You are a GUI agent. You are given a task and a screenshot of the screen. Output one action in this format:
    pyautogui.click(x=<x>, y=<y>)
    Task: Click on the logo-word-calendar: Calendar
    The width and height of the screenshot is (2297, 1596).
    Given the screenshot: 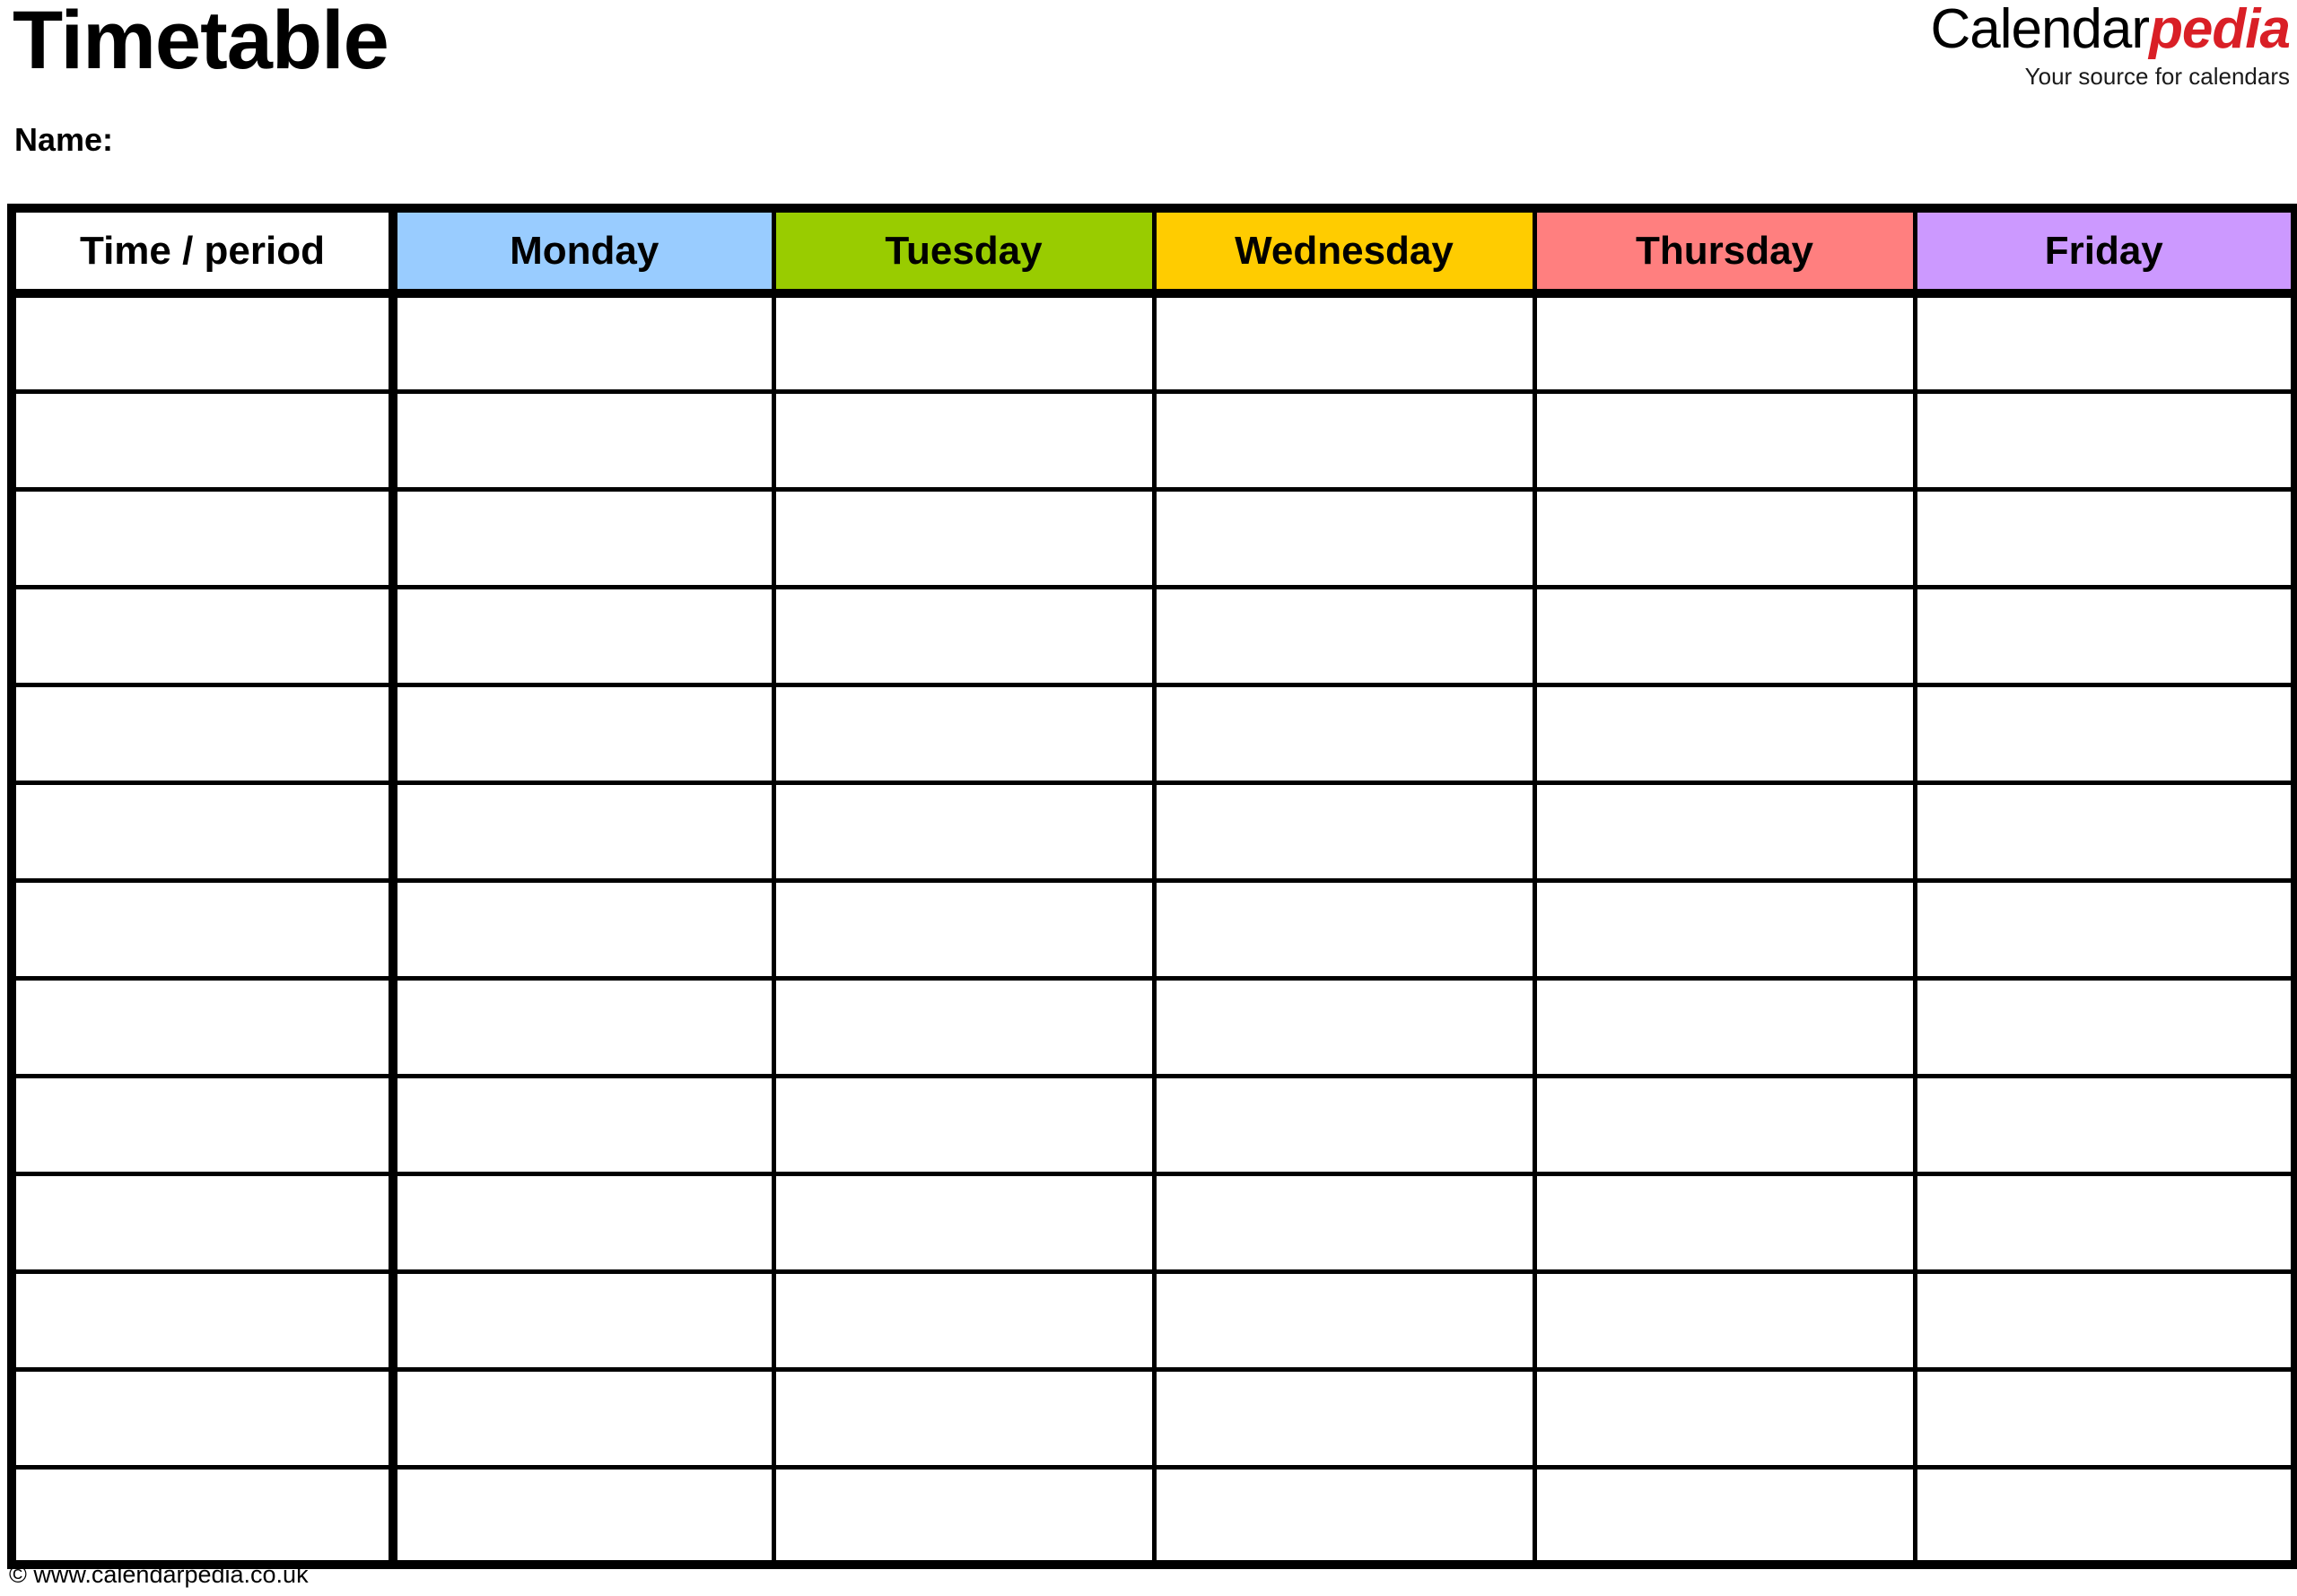 What is the action you would take?
    pyautogui.click(x=2040, y=30)
    